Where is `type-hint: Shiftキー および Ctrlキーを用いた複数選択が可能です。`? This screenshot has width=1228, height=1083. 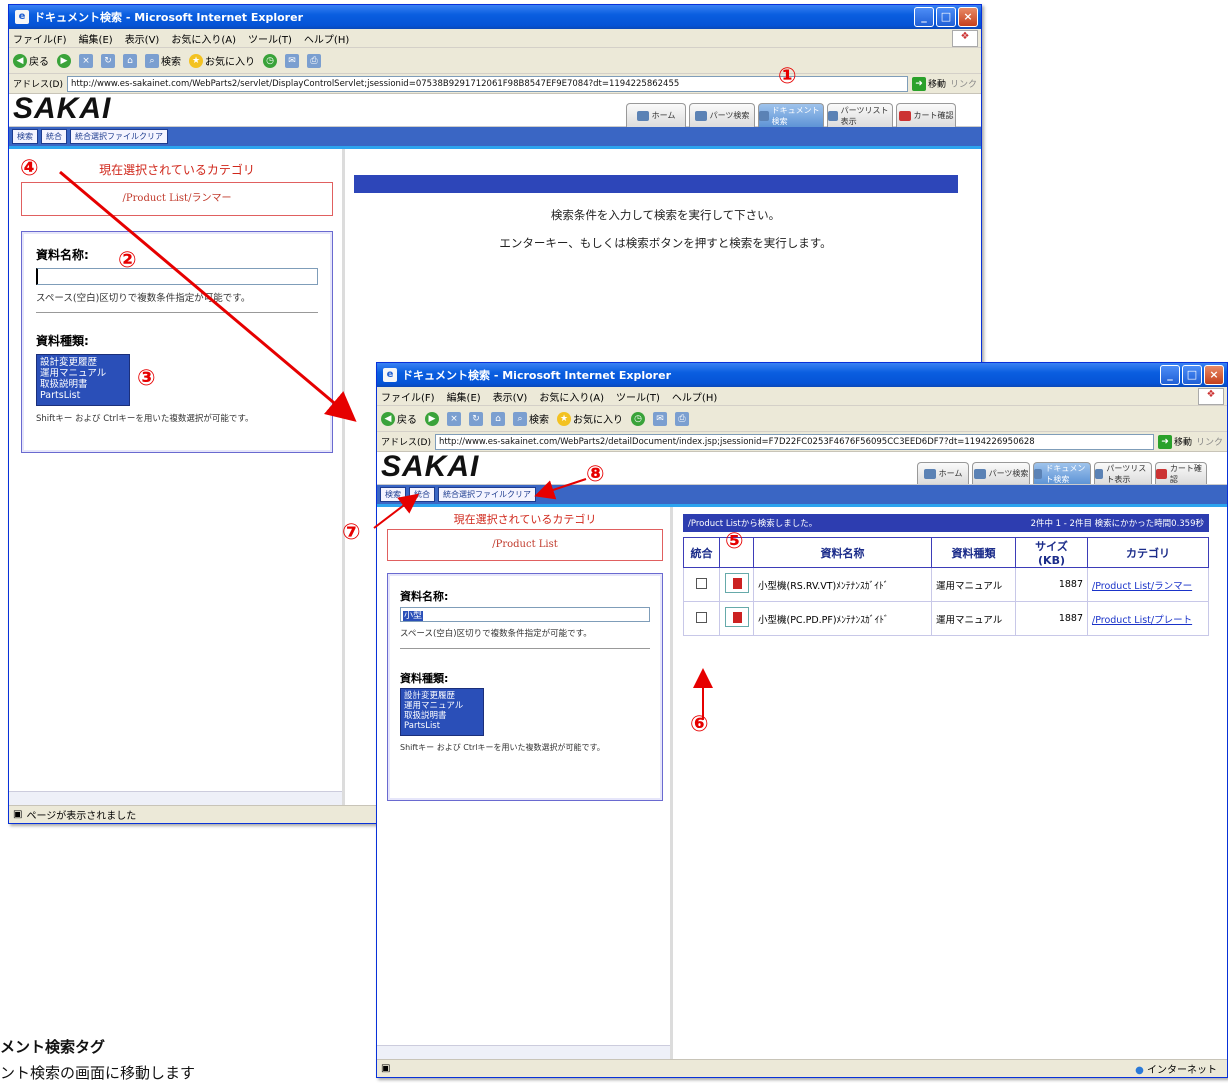 type-hint: Shiftキー および Ctrlキーを用いた複数選択が可能です。 is located at coordinates (502, 747).